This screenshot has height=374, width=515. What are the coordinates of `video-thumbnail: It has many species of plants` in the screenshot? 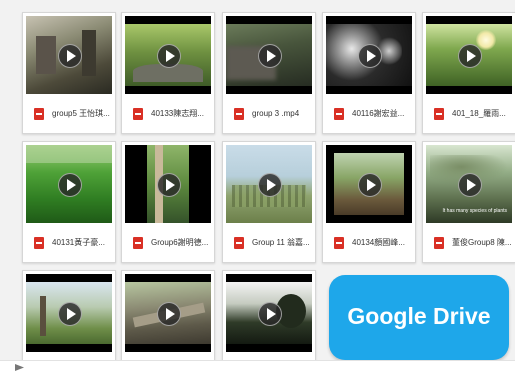 It's located at (469, 184).